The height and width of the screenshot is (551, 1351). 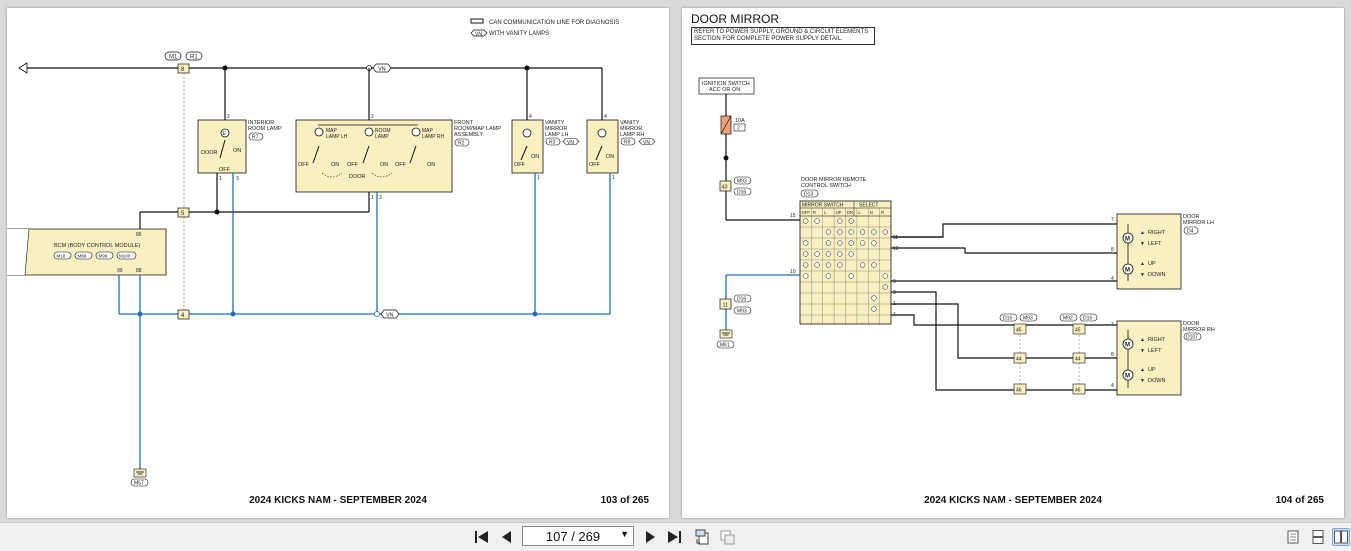 What do you see at coordinates (1019, 360) in the screenshot?
I see `svg-text: 44` at bounding box center [1019, 360].